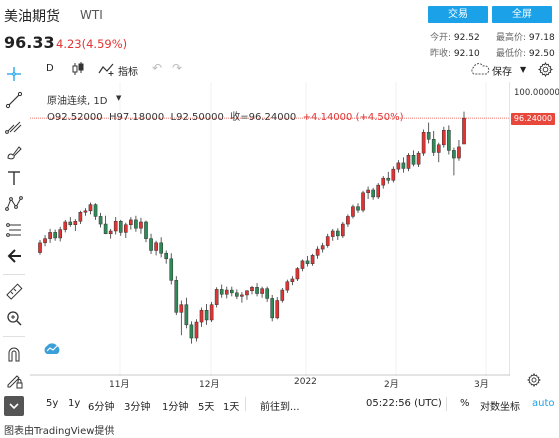 The image size is (559, 438). What do you see at coordinates (404, 403) in the screenshot?
I see `utc-clock: 05:22:56 (UTC)` at bounding box center [404, 403].